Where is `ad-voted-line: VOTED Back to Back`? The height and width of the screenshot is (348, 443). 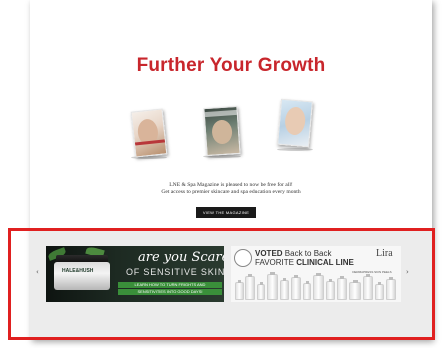 ad-voted-line: VOTED Back to Back is located at coordinates (293, 253).